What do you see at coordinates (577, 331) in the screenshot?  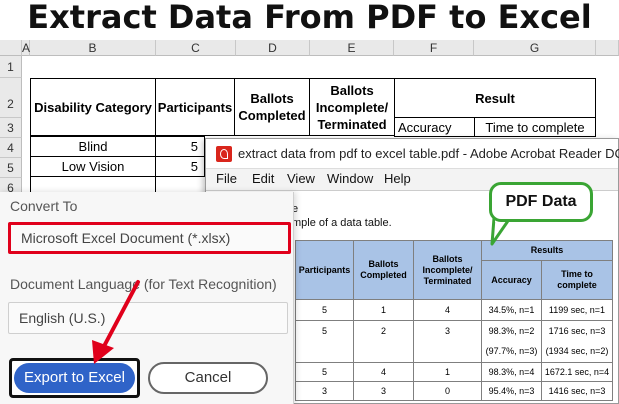 I see `pdf-cell: 1716 sec, n=3` at bounding box center [577, 331].